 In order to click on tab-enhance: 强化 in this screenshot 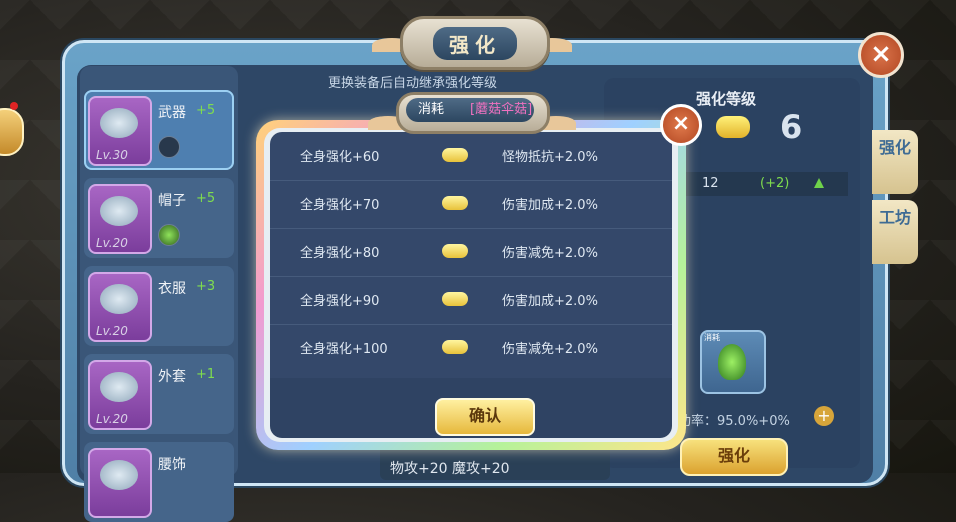, I will do `click(895, 162)`.